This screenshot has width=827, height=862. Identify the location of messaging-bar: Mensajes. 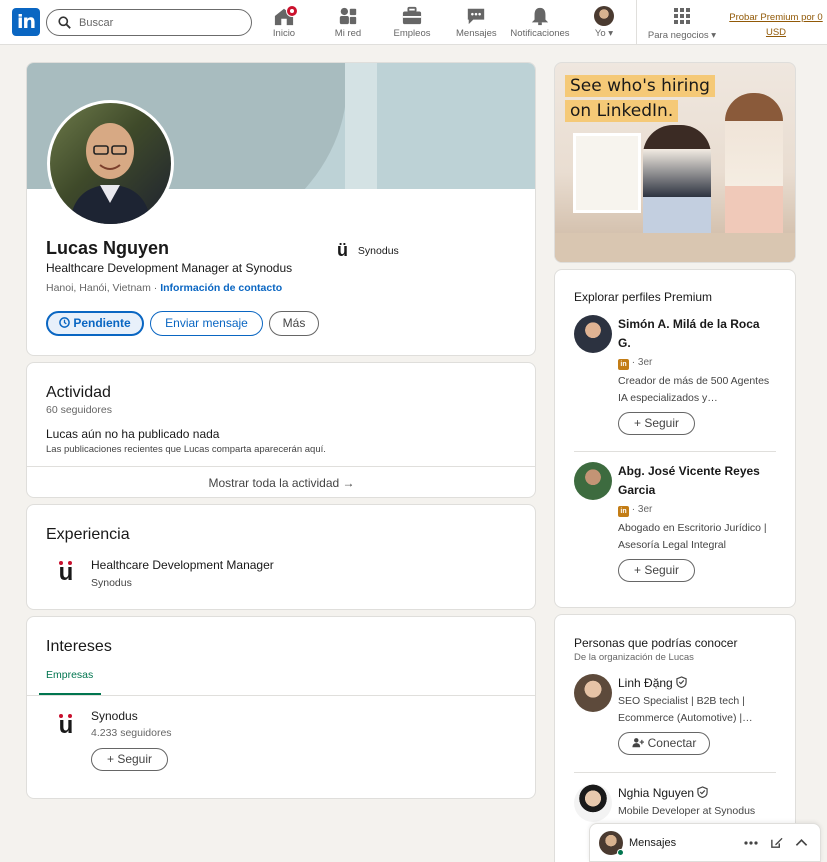
(705, 842).